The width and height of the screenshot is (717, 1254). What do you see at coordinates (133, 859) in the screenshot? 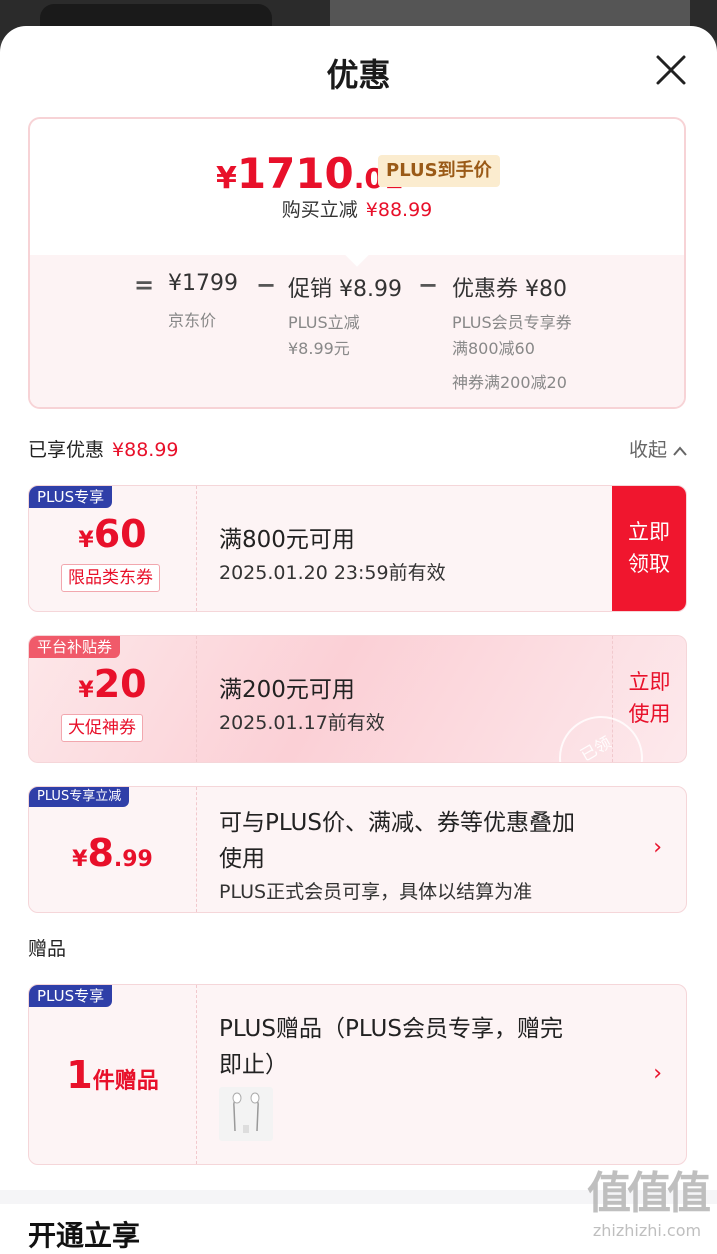
I see `discount-decimal: .99` at bounding box center [133, 859].